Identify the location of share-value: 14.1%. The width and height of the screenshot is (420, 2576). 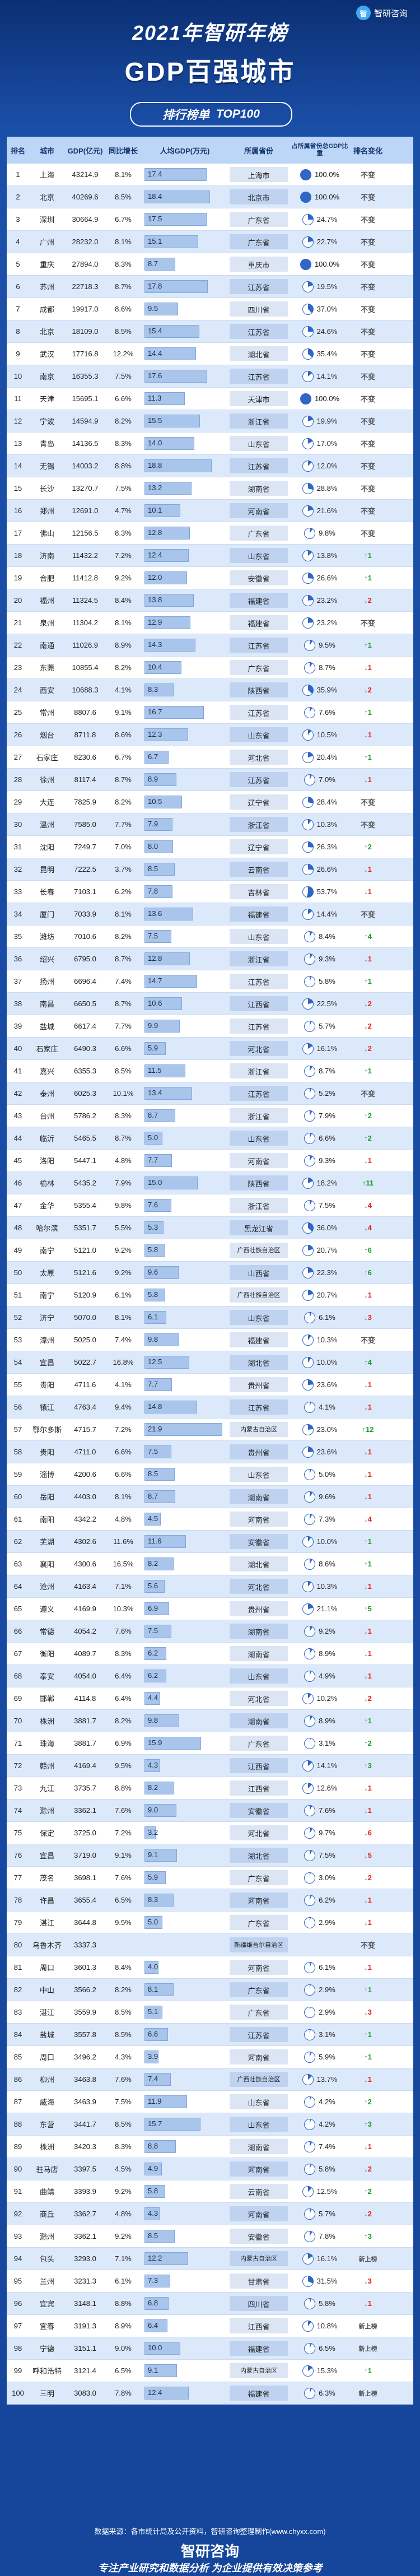
(327, 1765).